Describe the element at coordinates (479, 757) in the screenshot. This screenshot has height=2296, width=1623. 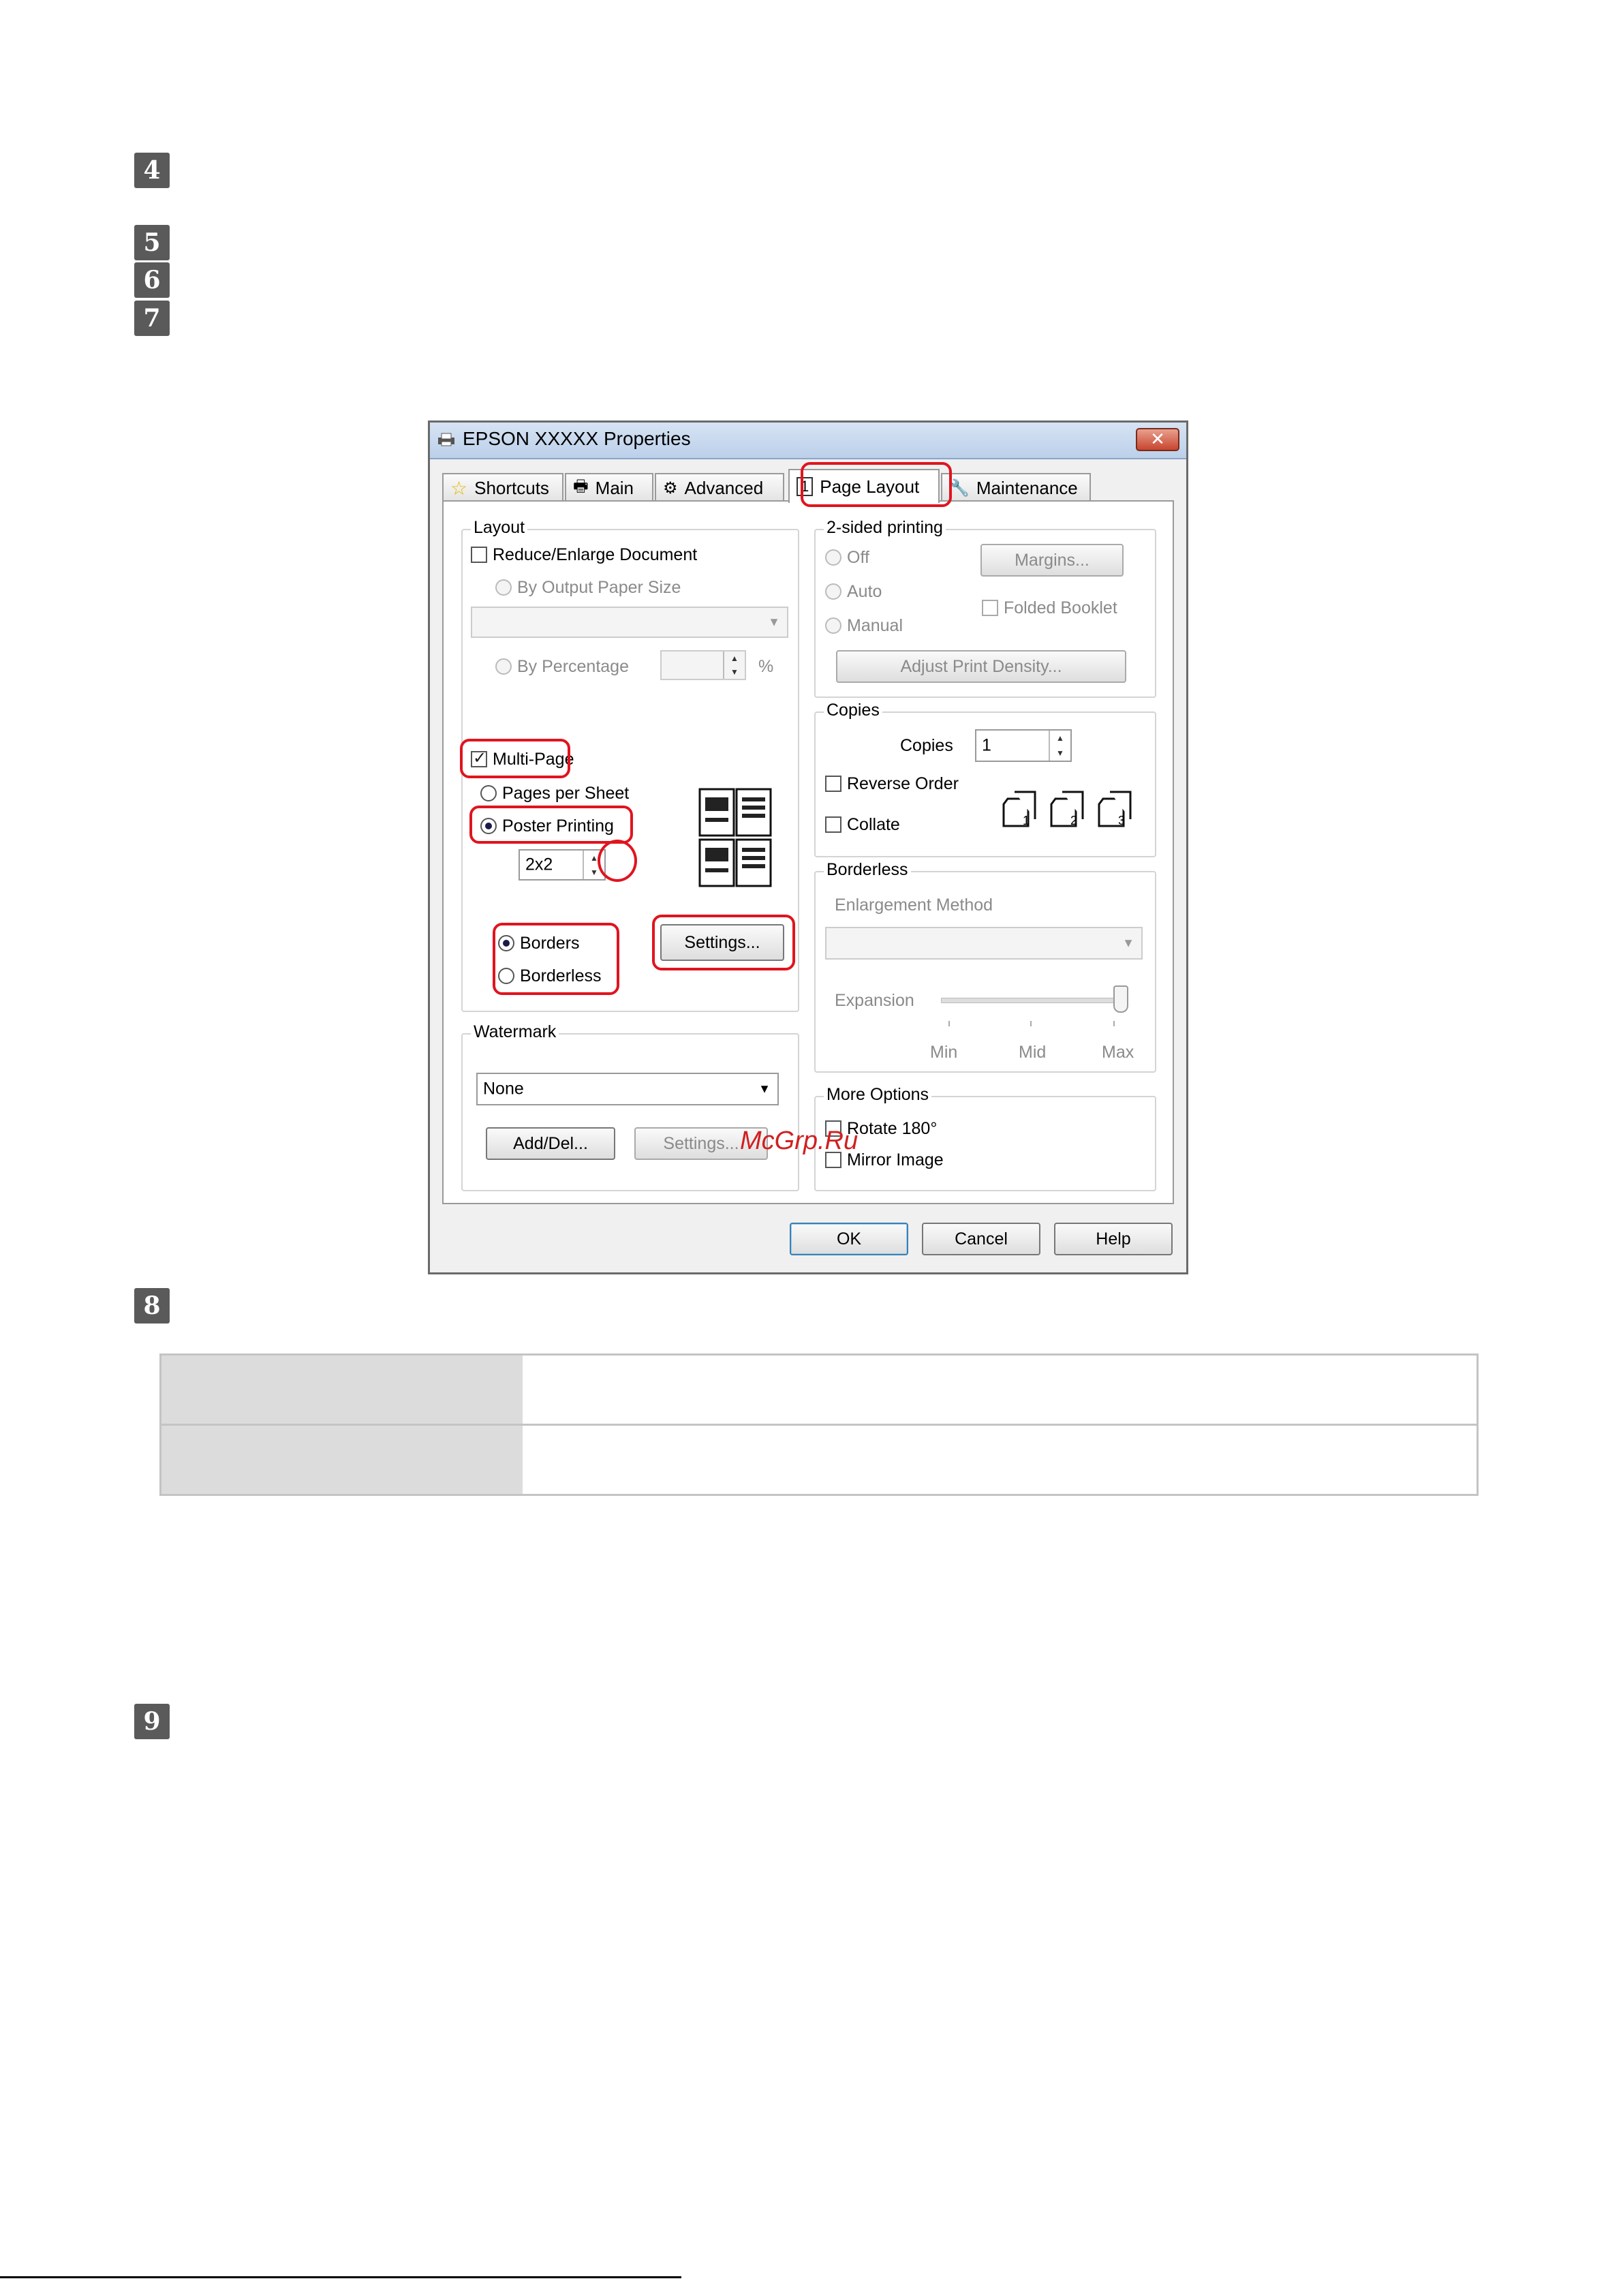
I see `multi-page-checkbox` at that location.